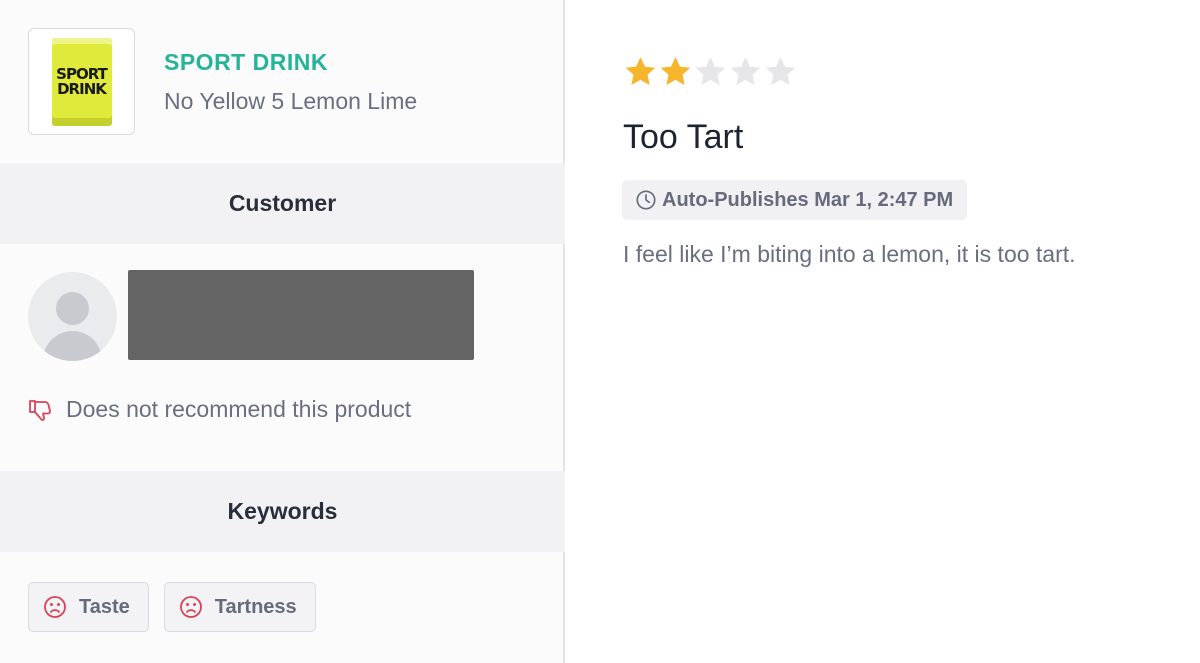 This screenshot has height=663, width=1200. What do you see at coordinates (683, 137) in the screenshot?
I see `review-title: Too Tart` at bounding box center [683, 137].